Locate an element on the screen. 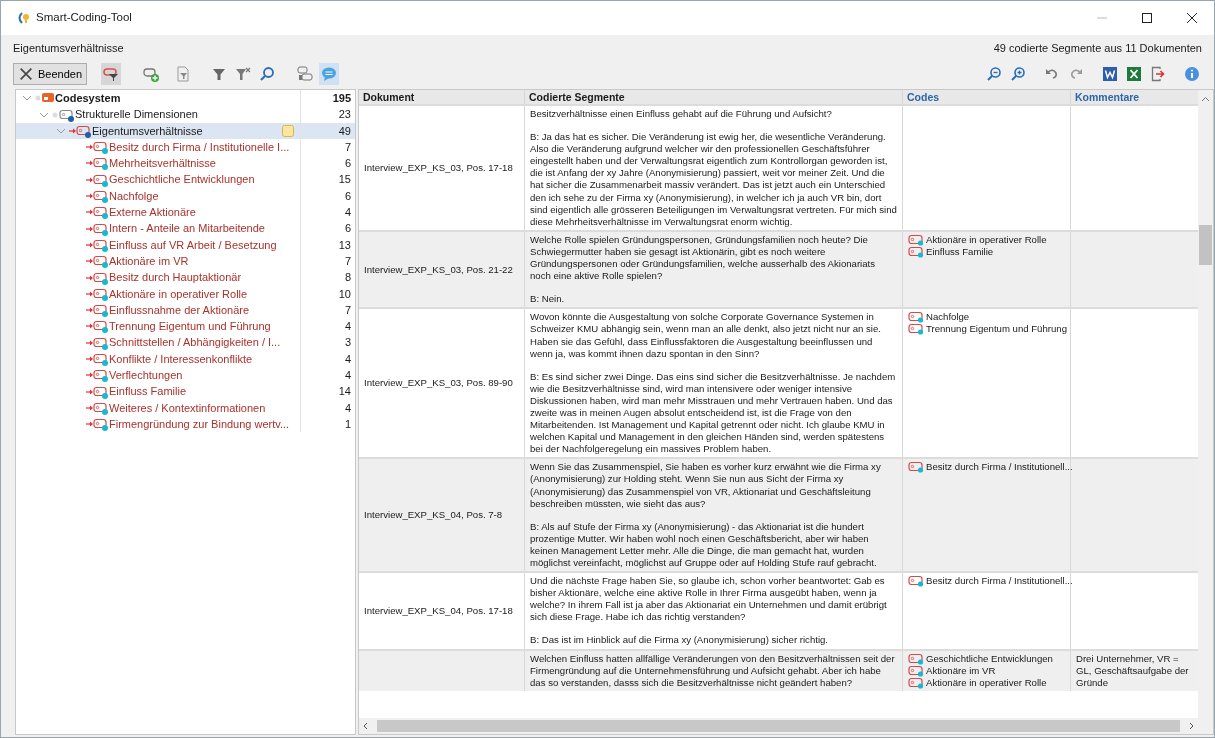 This screenshot has height=738, width=1215. code-count: 195 is located at coordinates (341, 98).